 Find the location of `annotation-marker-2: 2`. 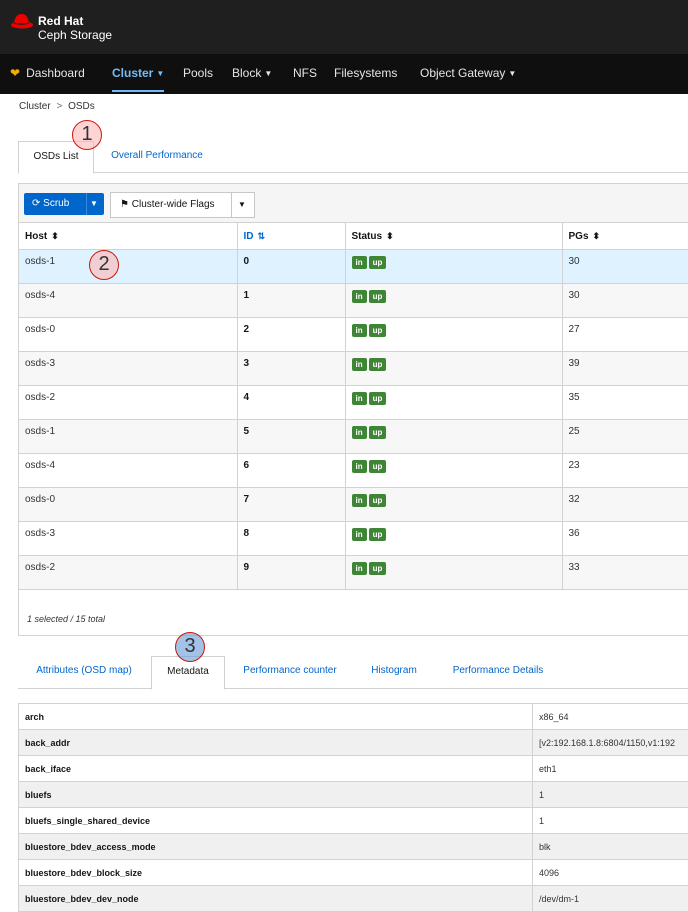

annotation-marker-2: 2 is located at coordinates (104, 265).